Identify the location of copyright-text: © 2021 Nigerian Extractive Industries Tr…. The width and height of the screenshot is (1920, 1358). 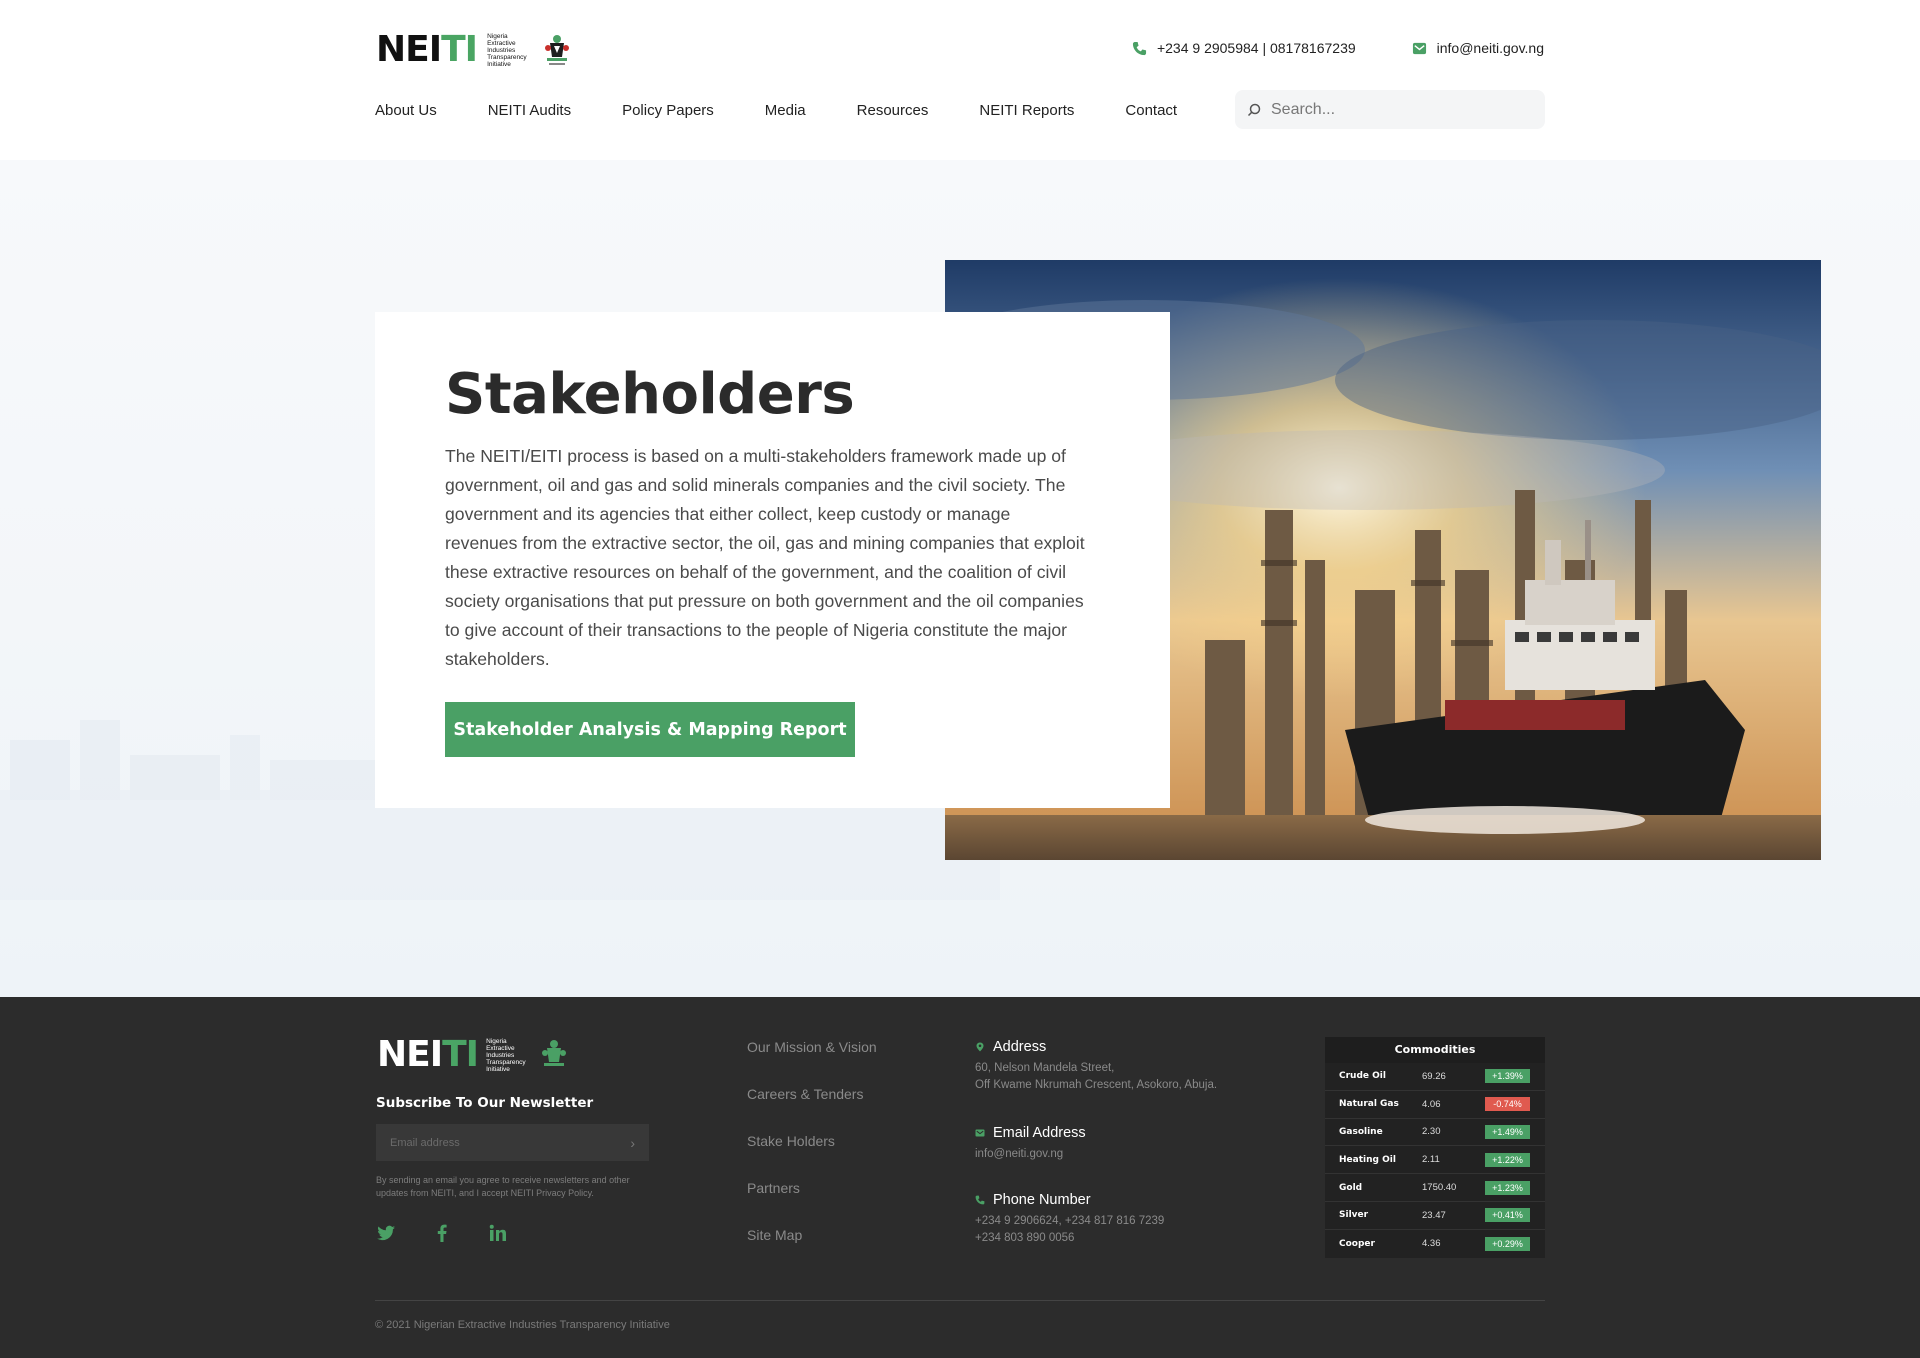
(522, 1325).